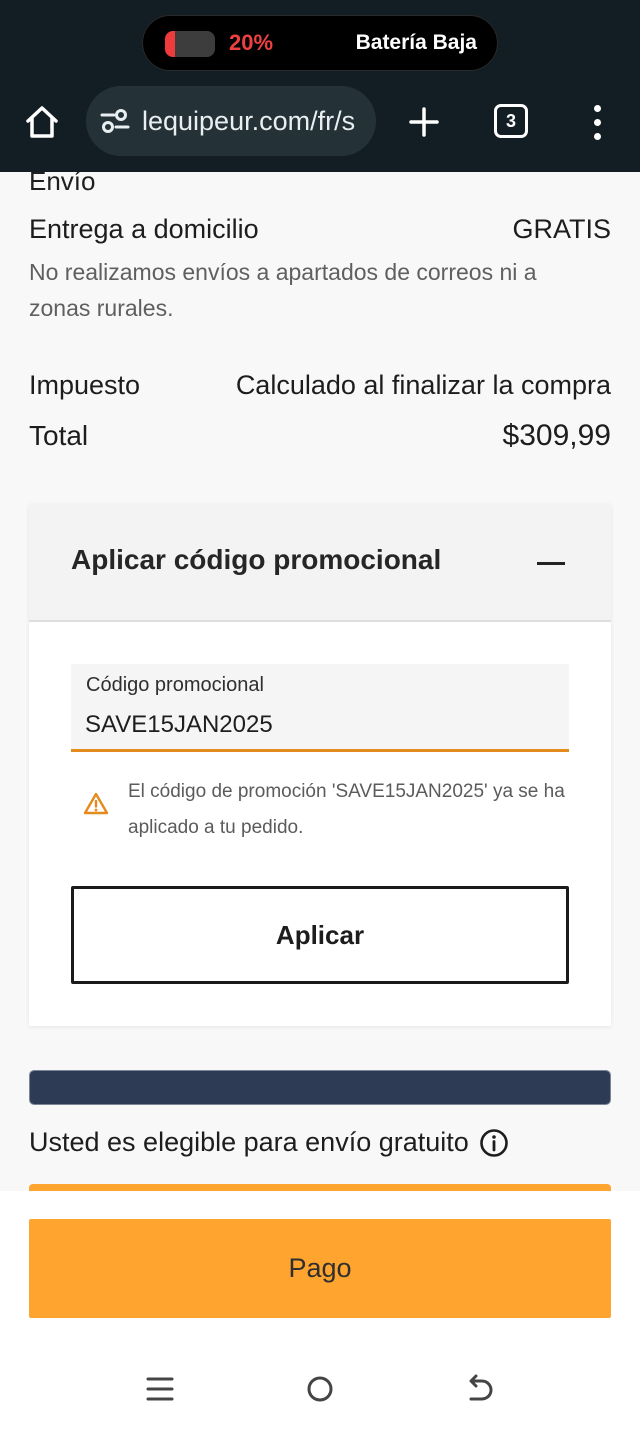  I want to click on plus-icon, so click(424, 122).